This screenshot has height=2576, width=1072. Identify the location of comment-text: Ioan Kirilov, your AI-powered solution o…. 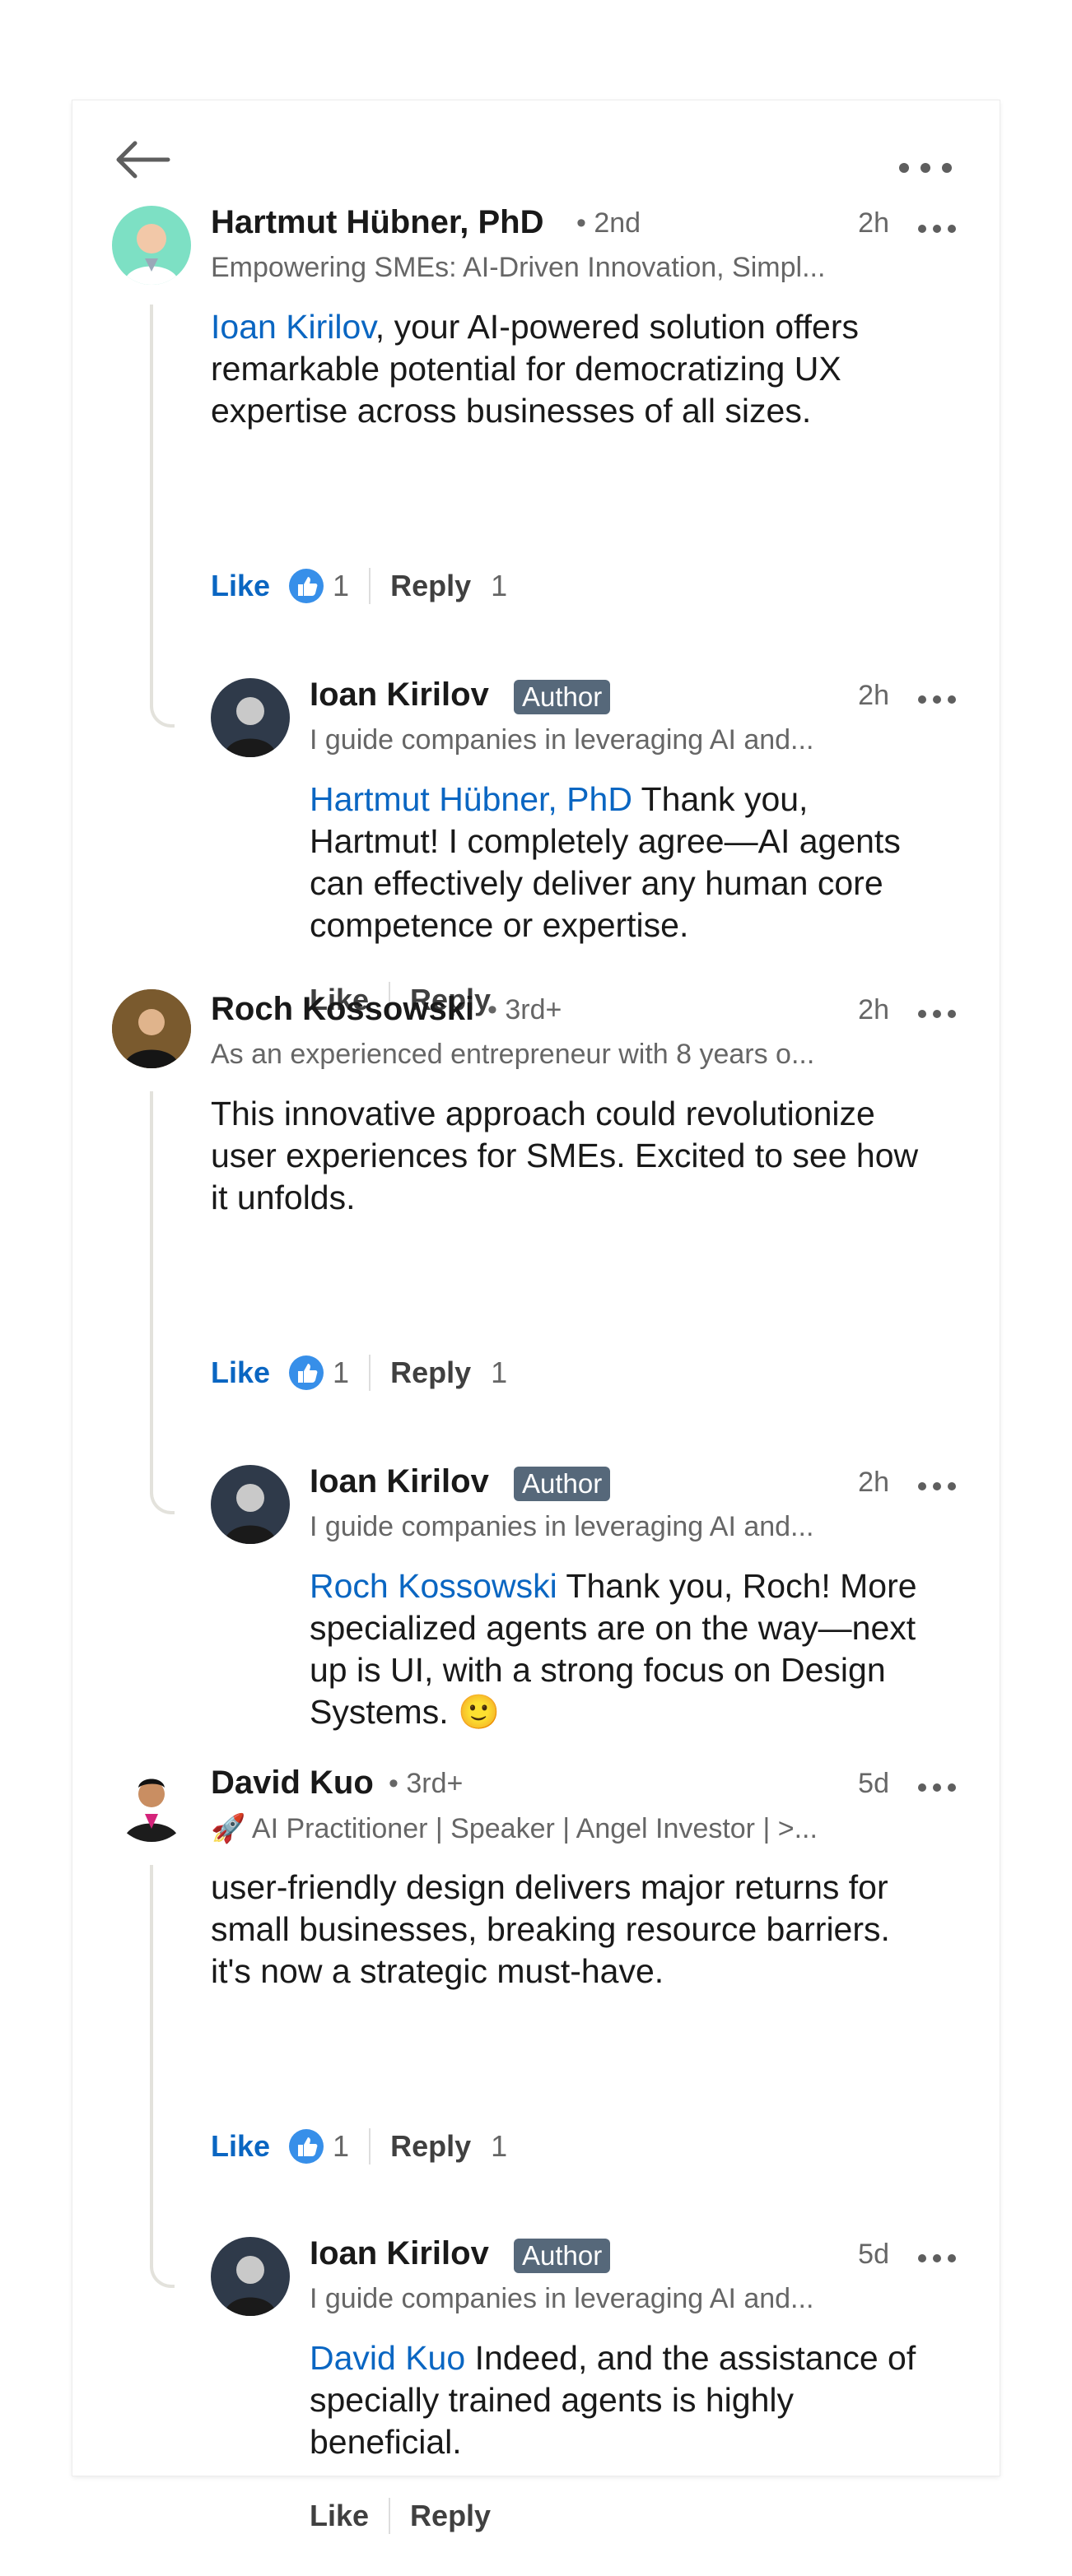
(589, 369).